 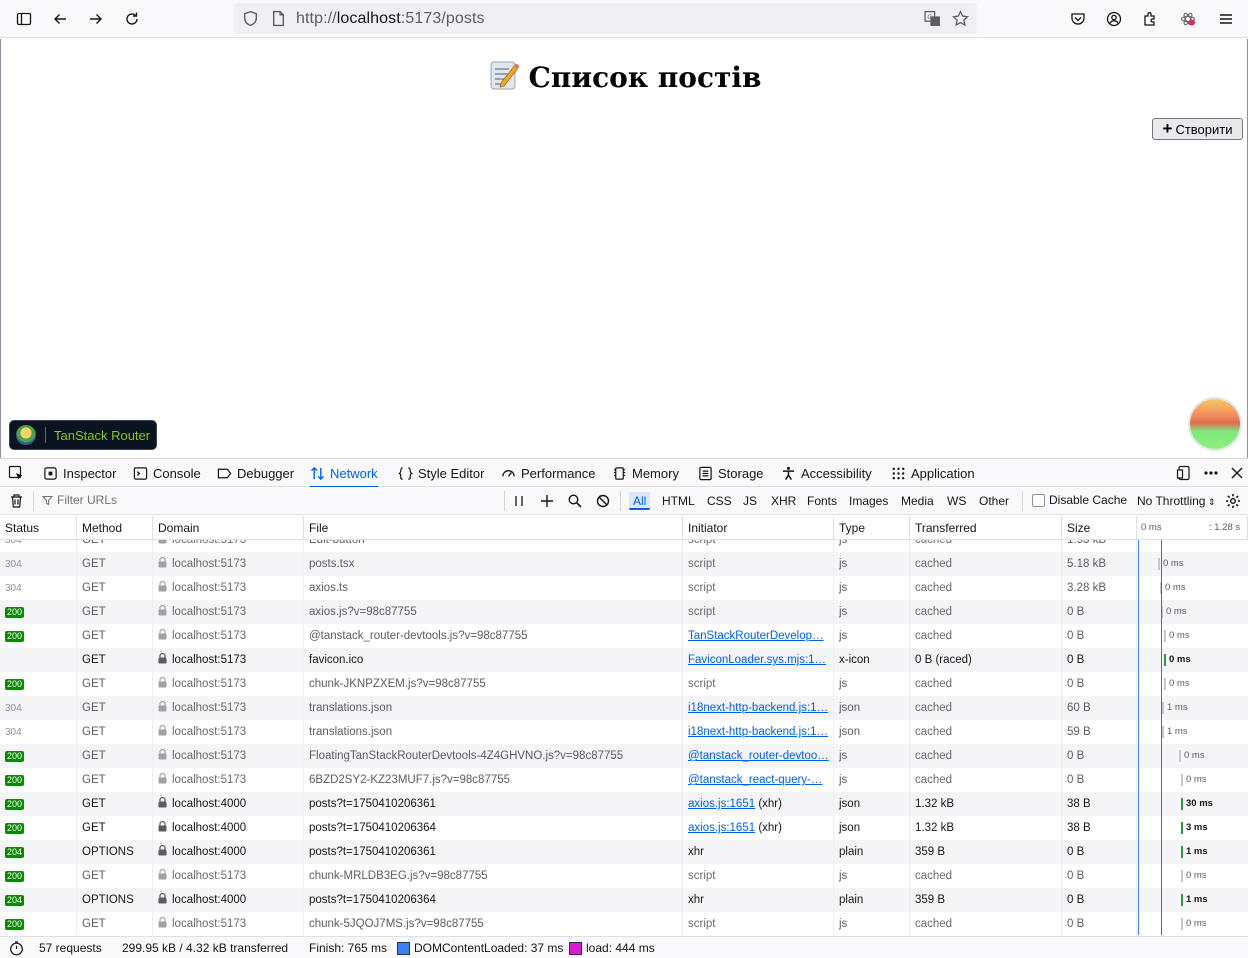 I want to click on close-devtools-icon, so click(x=1237, y=473).